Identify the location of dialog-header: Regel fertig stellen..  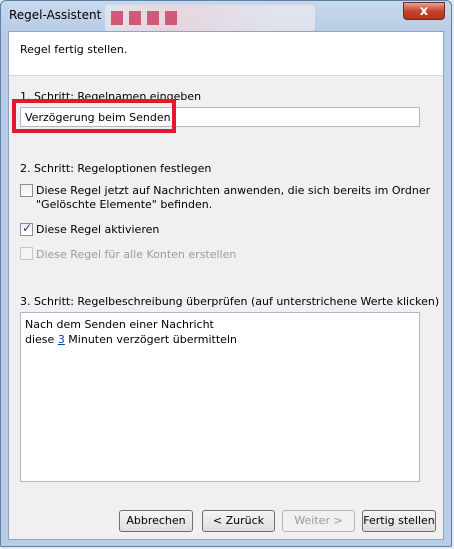
(226, 54).